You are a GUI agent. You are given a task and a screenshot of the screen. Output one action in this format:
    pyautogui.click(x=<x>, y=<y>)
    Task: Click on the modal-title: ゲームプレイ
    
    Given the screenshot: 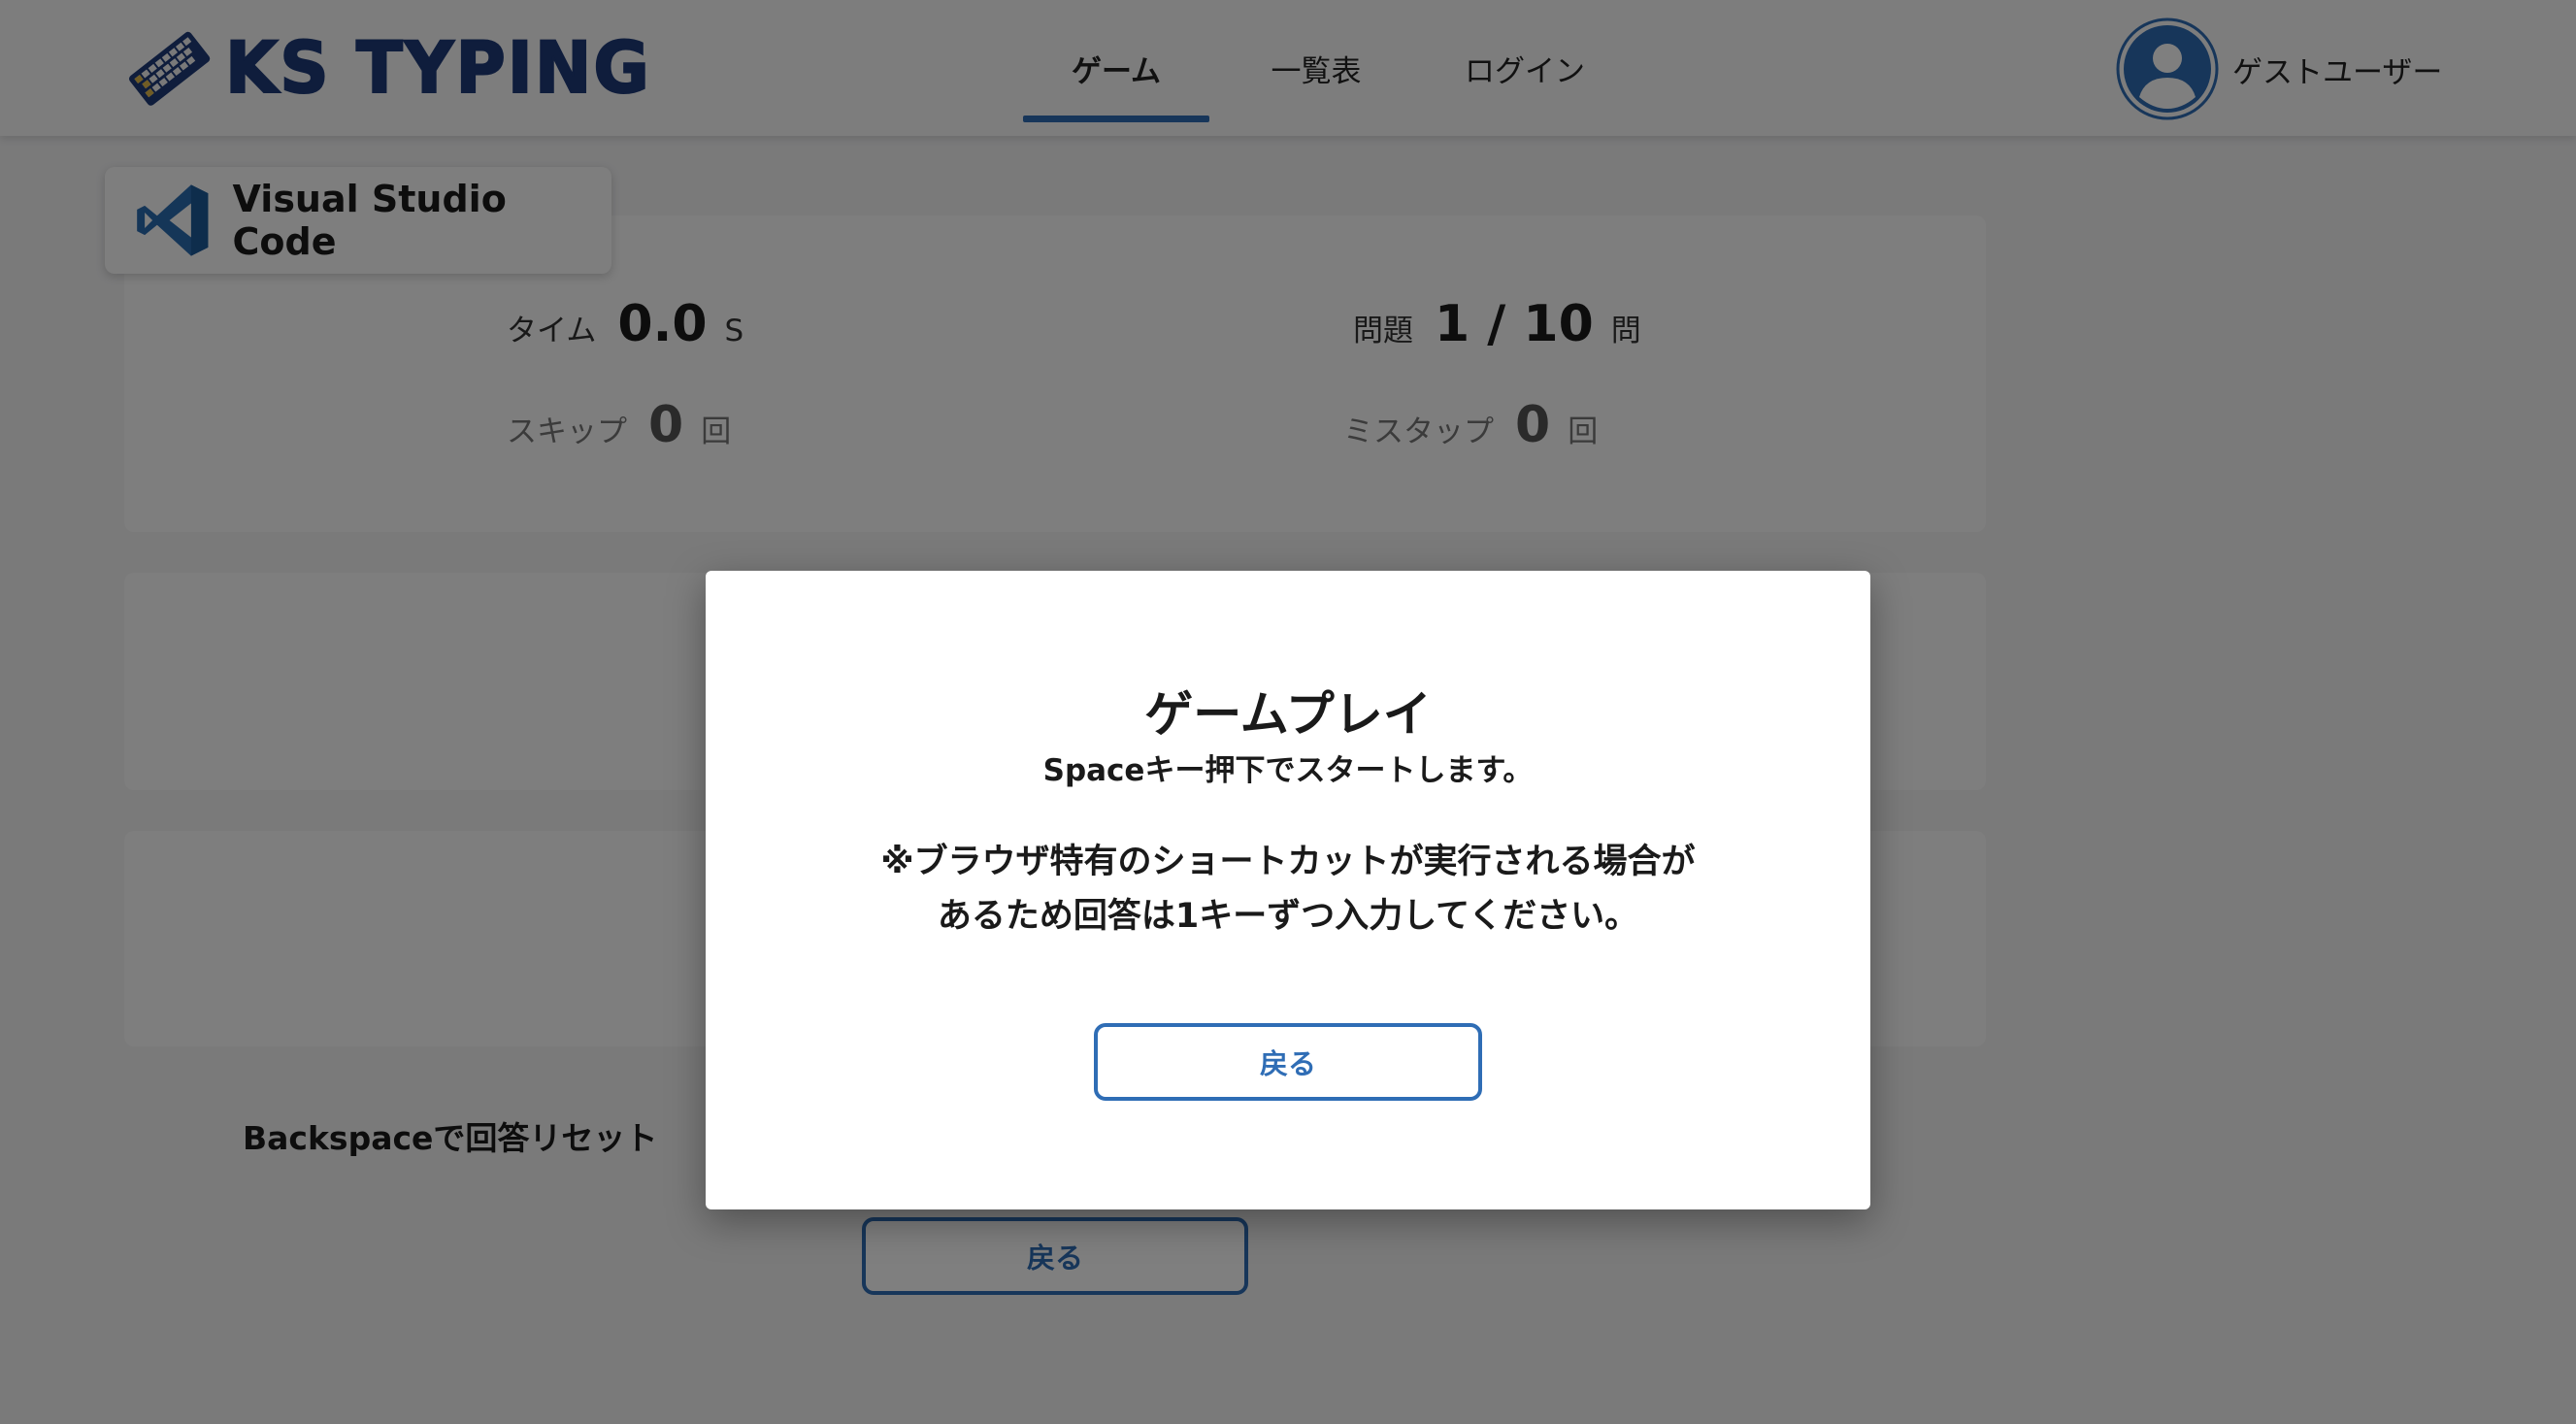 What is the action you would take?
    pyautogui.click(x=1288, y=715)
    